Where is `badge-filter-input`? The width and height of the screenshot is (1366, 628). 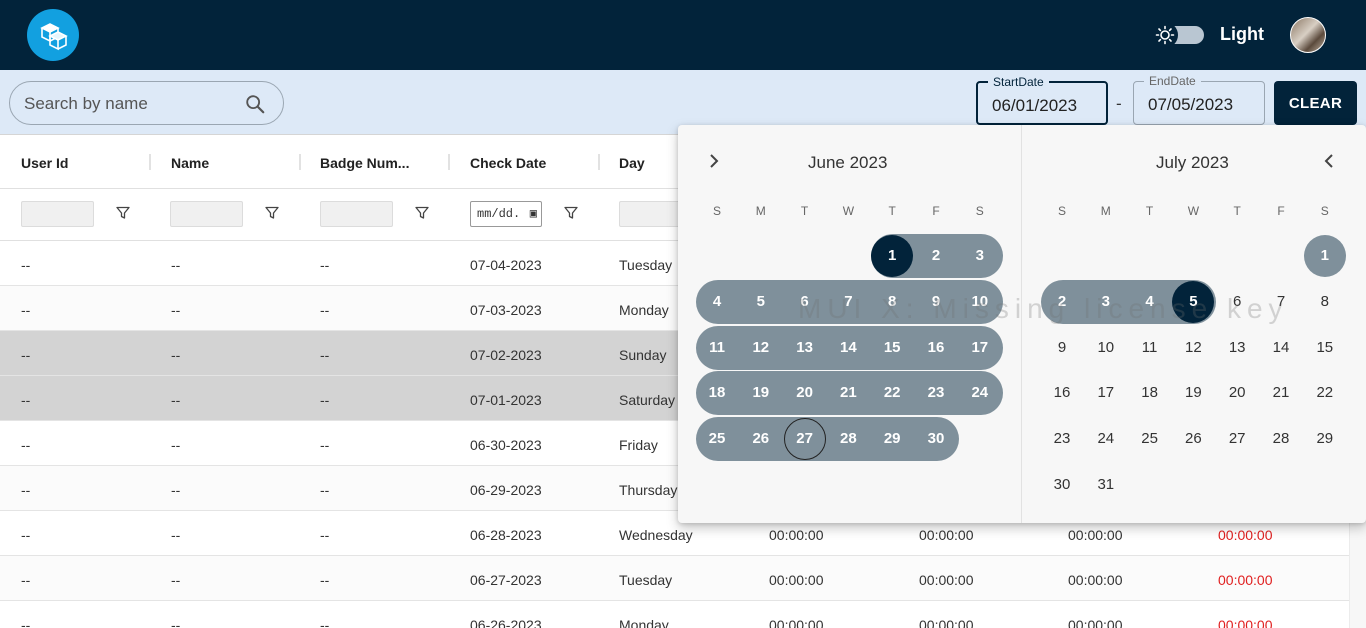 badge-filter-input is located at coordinates (356, 214).